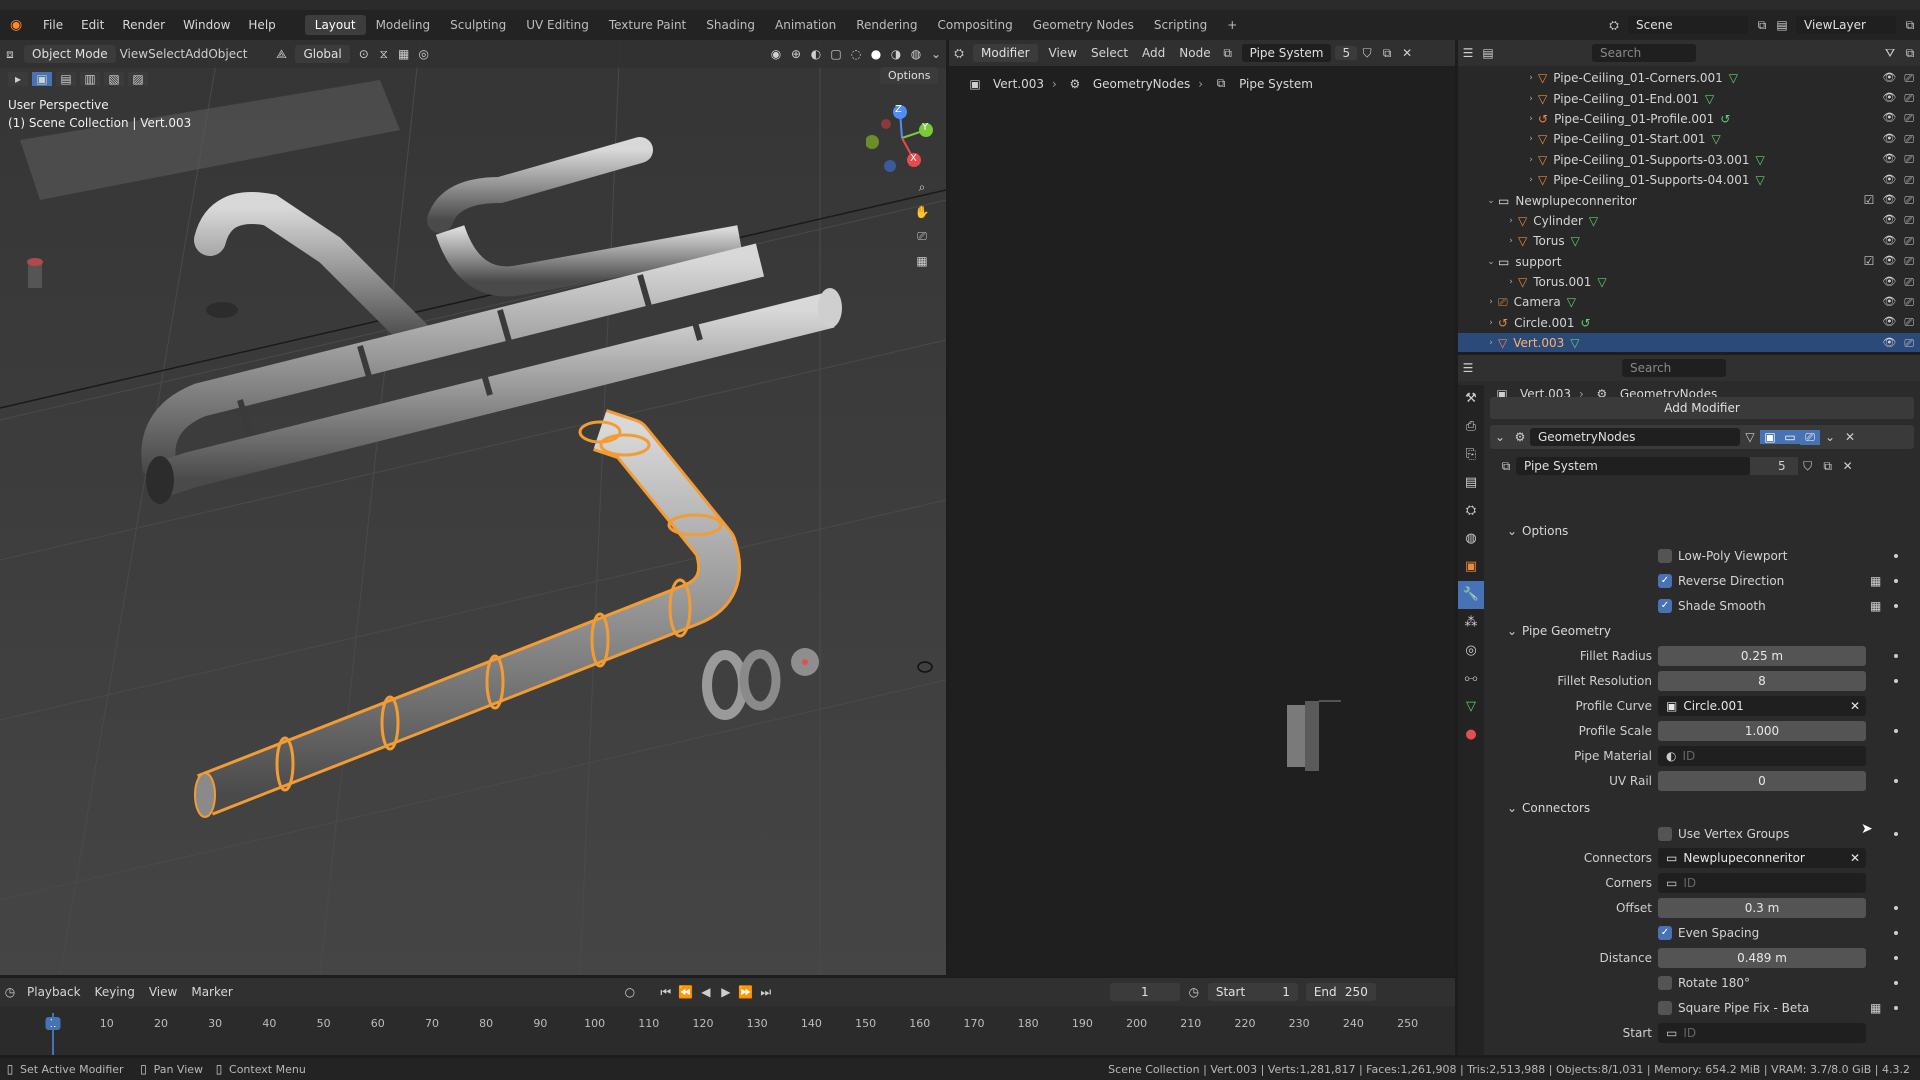 Image resolution: width=1920 pixels, height=1080 pixels. I want to click on pan-hand-icon: ✋, so click(922, 212).